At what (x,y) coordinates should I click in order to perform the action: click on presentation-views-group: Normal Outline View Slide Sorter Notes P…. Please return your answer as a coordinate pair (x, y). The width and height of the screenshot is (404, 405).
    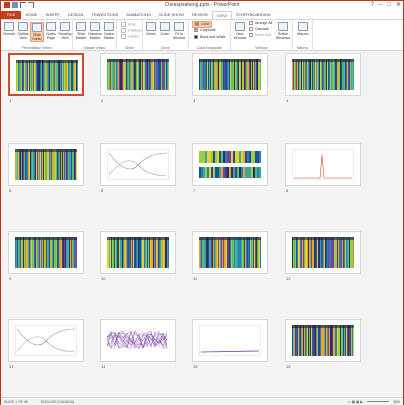
    Looking at the image, I should click on (37, 35).